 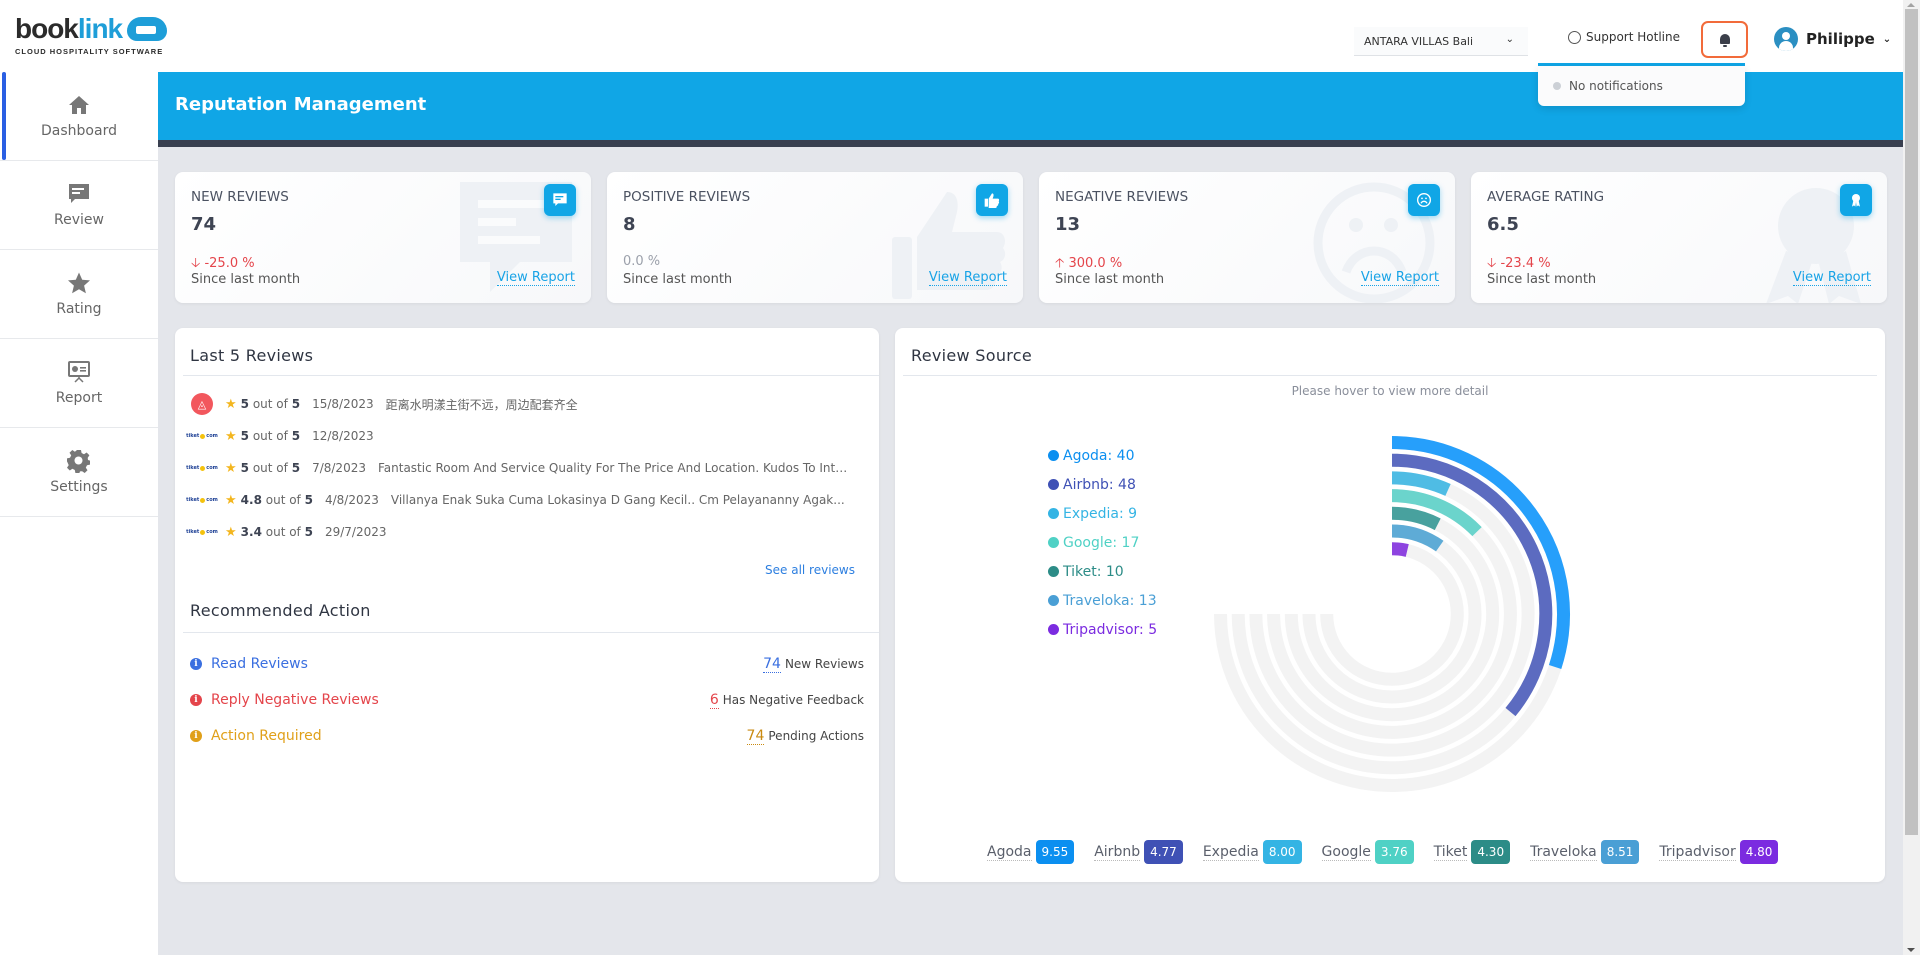 I want to click on stat-value: 74, so click(x=204, y=224).